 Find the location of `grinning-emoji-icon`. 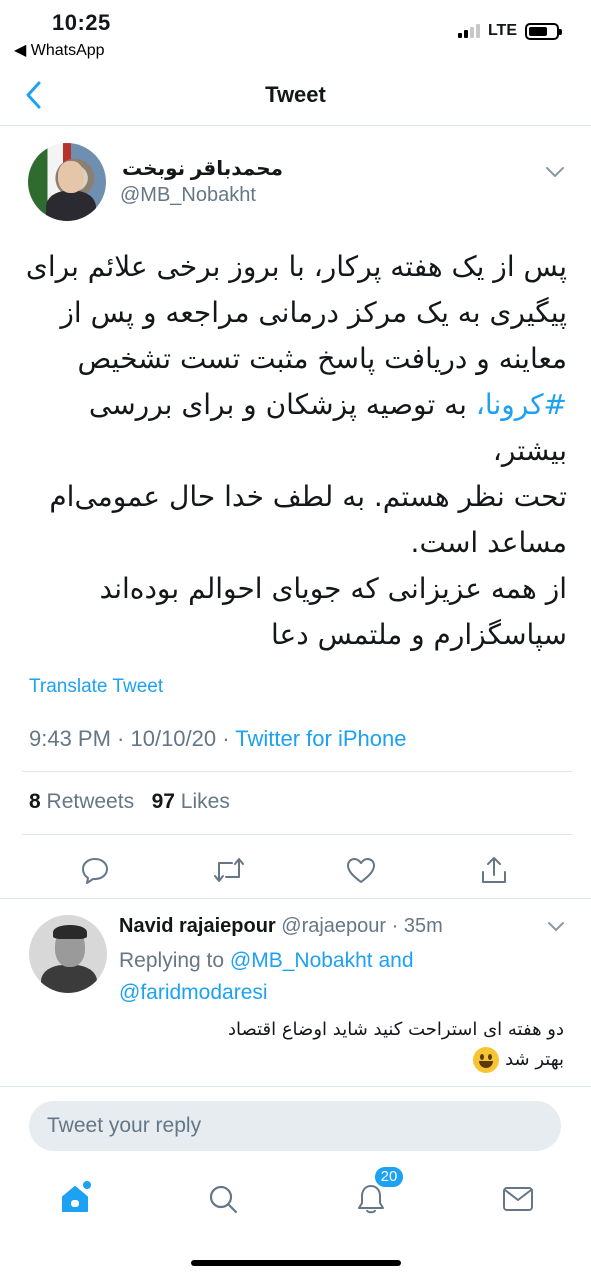

grinning-emoji-icon is located at coordinates (486, 1060).